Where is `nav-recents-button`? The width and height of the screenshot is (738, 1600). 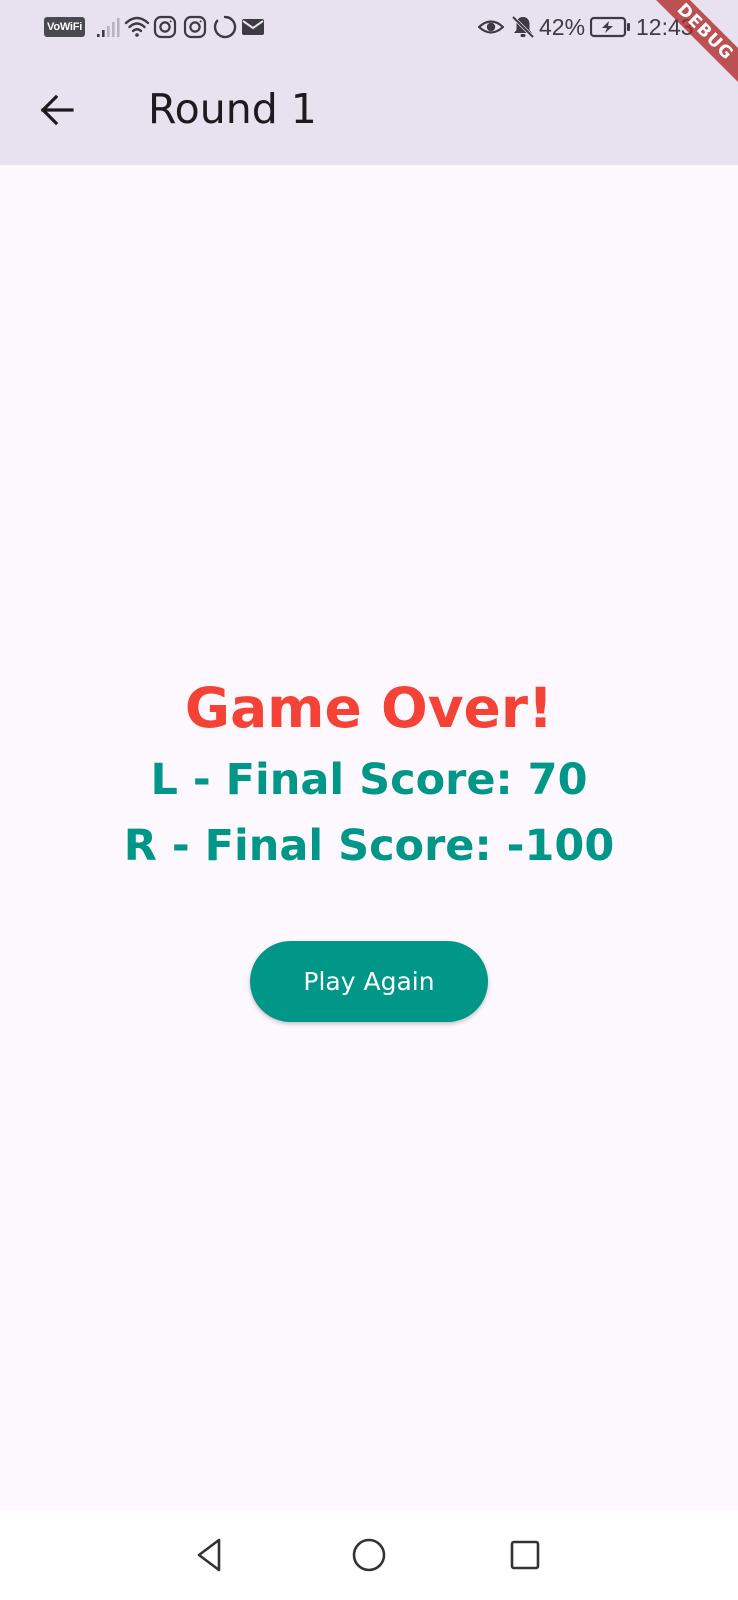 nav-recents-button is located at coordinates (525, 1555).